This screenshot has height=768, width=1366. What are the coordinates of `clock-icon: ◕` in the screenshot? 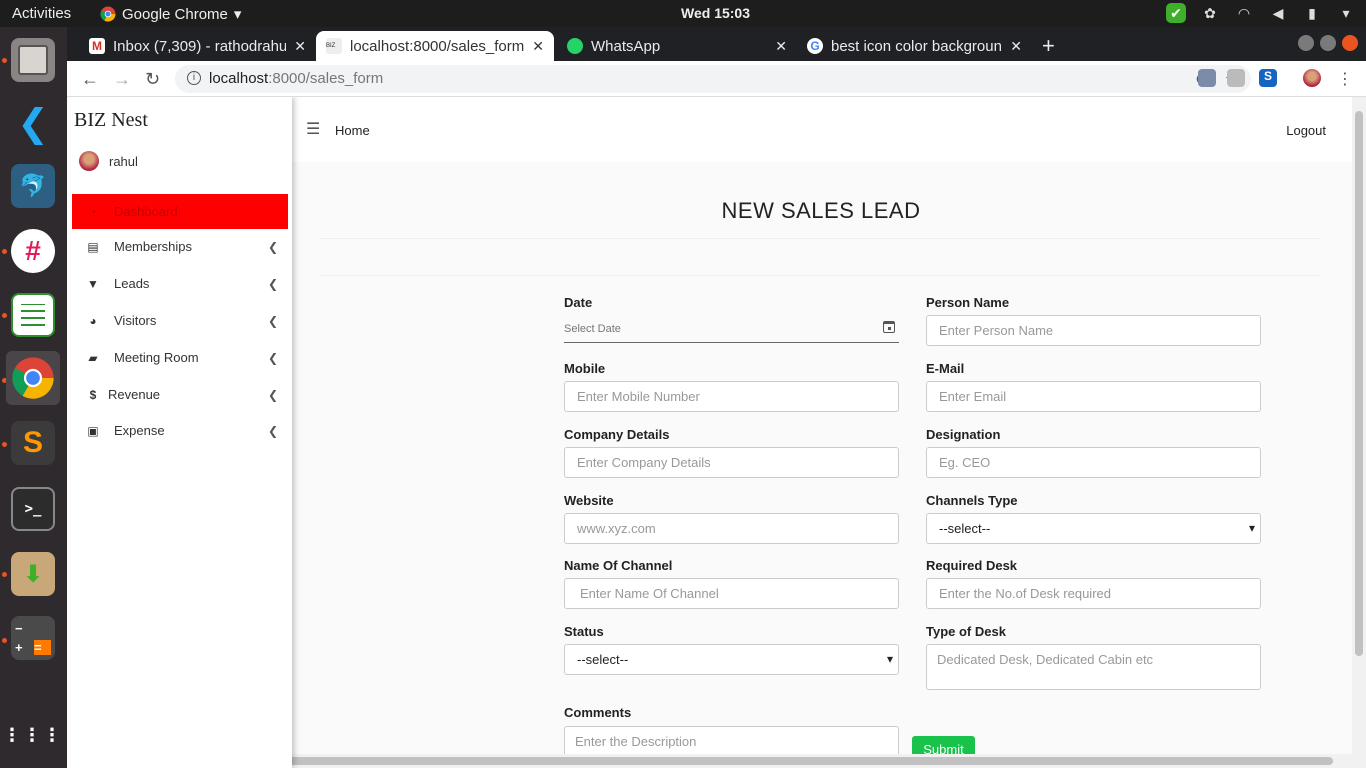 It's located at (93, 320).